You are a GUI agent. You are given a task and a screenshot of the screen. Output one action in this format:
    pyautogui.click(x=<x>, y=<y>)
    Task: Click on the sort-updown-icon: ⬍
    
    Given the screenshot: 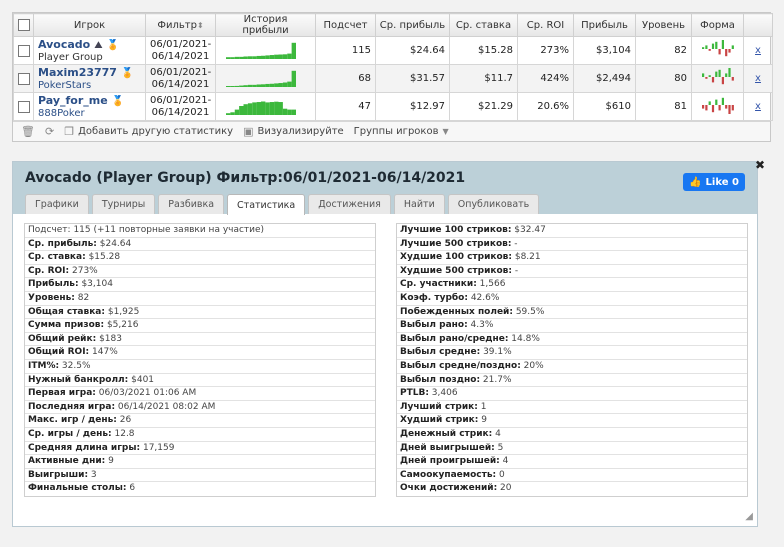 What is the action you would take?
    pyautogui.click(x=200, y=25)
    